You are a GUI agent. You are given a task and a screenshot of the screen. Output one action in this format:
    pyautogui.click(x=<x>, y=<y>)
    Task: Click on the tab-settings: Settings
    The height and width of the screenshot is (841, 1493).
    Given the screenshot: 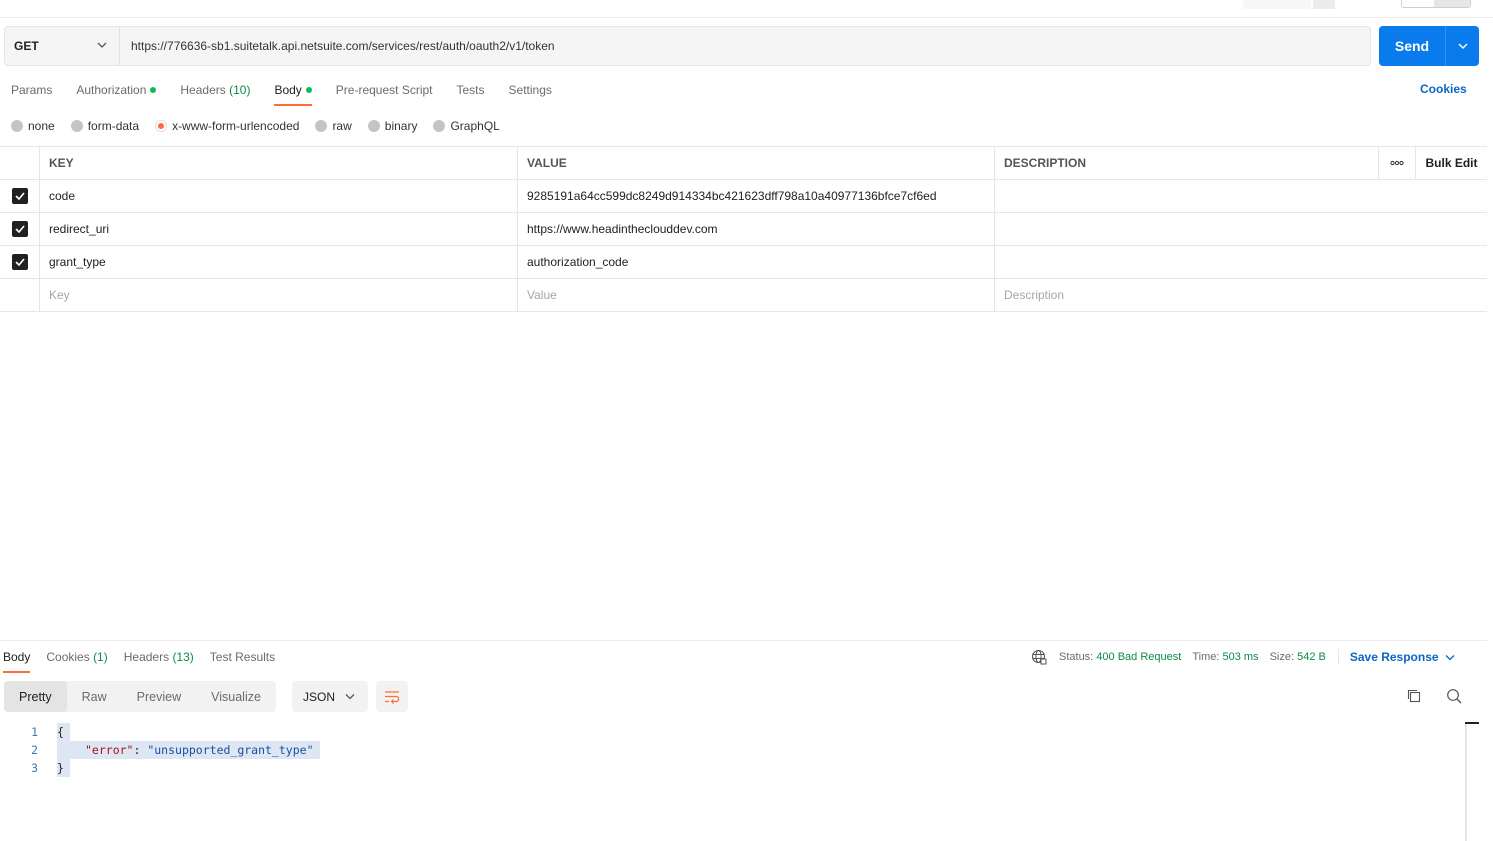 What is the action you would take?
    pyautogui.click(x=530, y=93)
    